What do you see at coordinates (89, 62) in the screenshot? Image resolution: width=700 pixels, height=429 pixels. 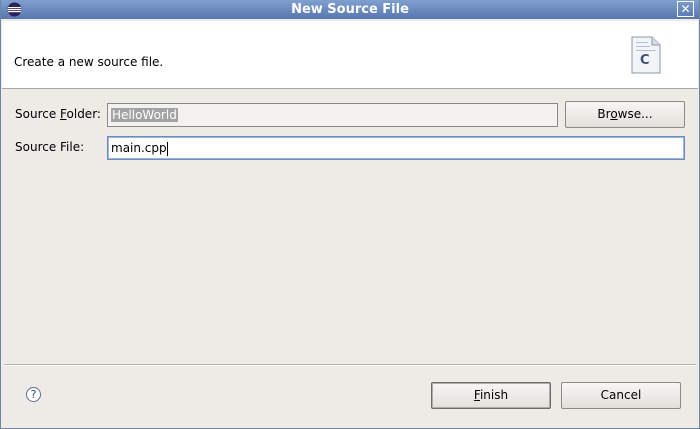 I see `banner-message: Create a new source file.` at bounding box center [89, 62].